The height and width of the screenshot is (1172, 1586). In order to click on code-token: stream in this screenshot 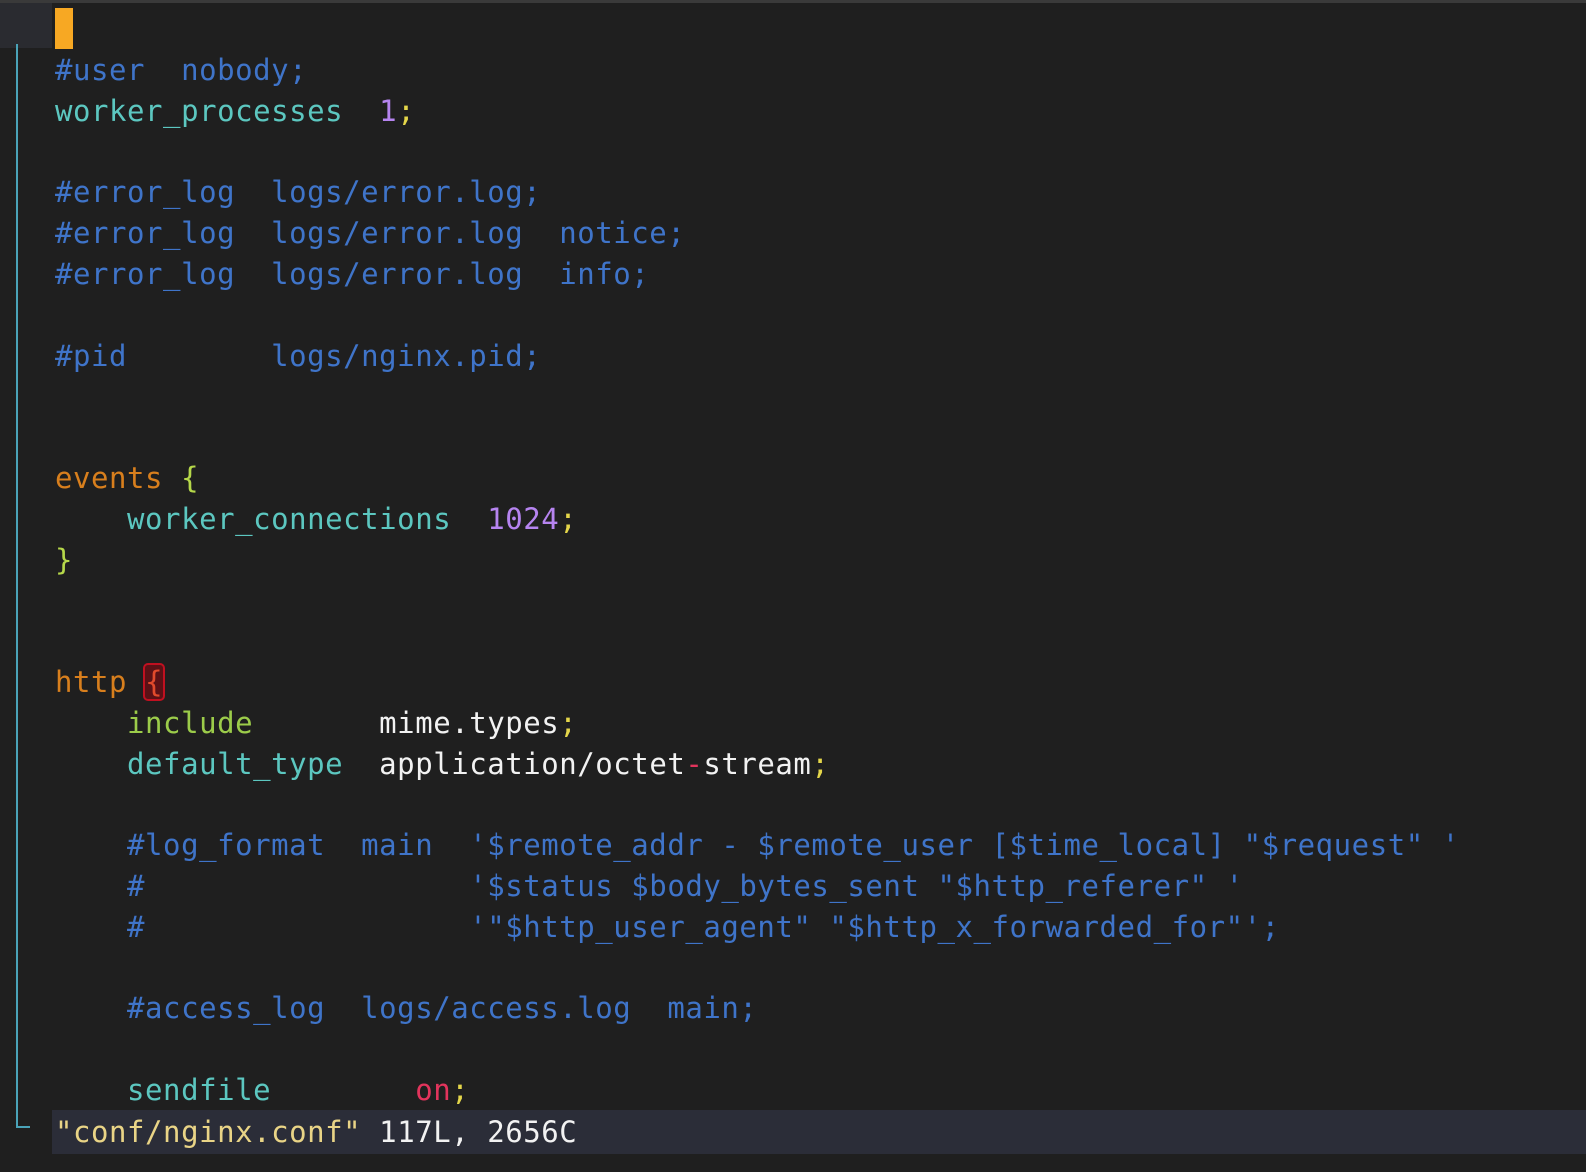, I will do `click(757, 763)`.